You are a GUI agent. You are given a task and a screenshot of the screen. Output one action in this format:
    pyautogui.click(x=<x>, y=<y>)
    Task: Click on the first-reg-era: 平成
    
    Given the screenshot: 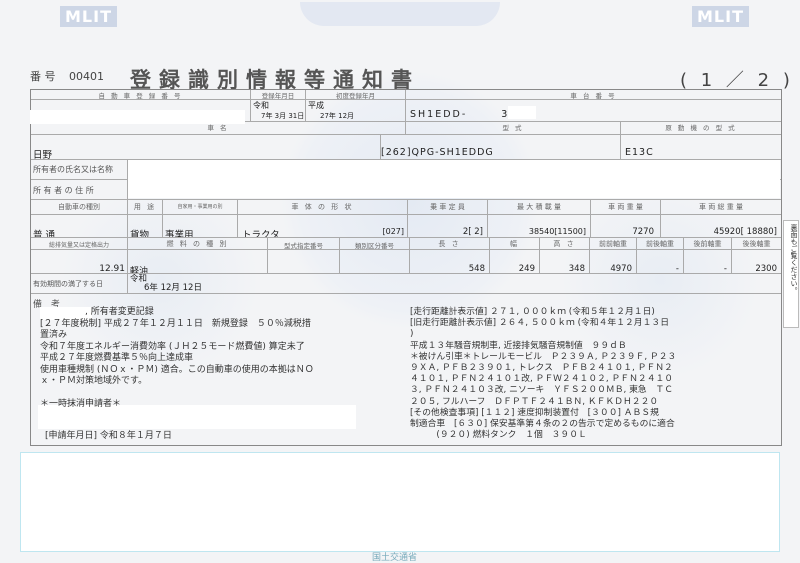 What is the action you would take?
    pyautogui.click(x=316, y=105)
    